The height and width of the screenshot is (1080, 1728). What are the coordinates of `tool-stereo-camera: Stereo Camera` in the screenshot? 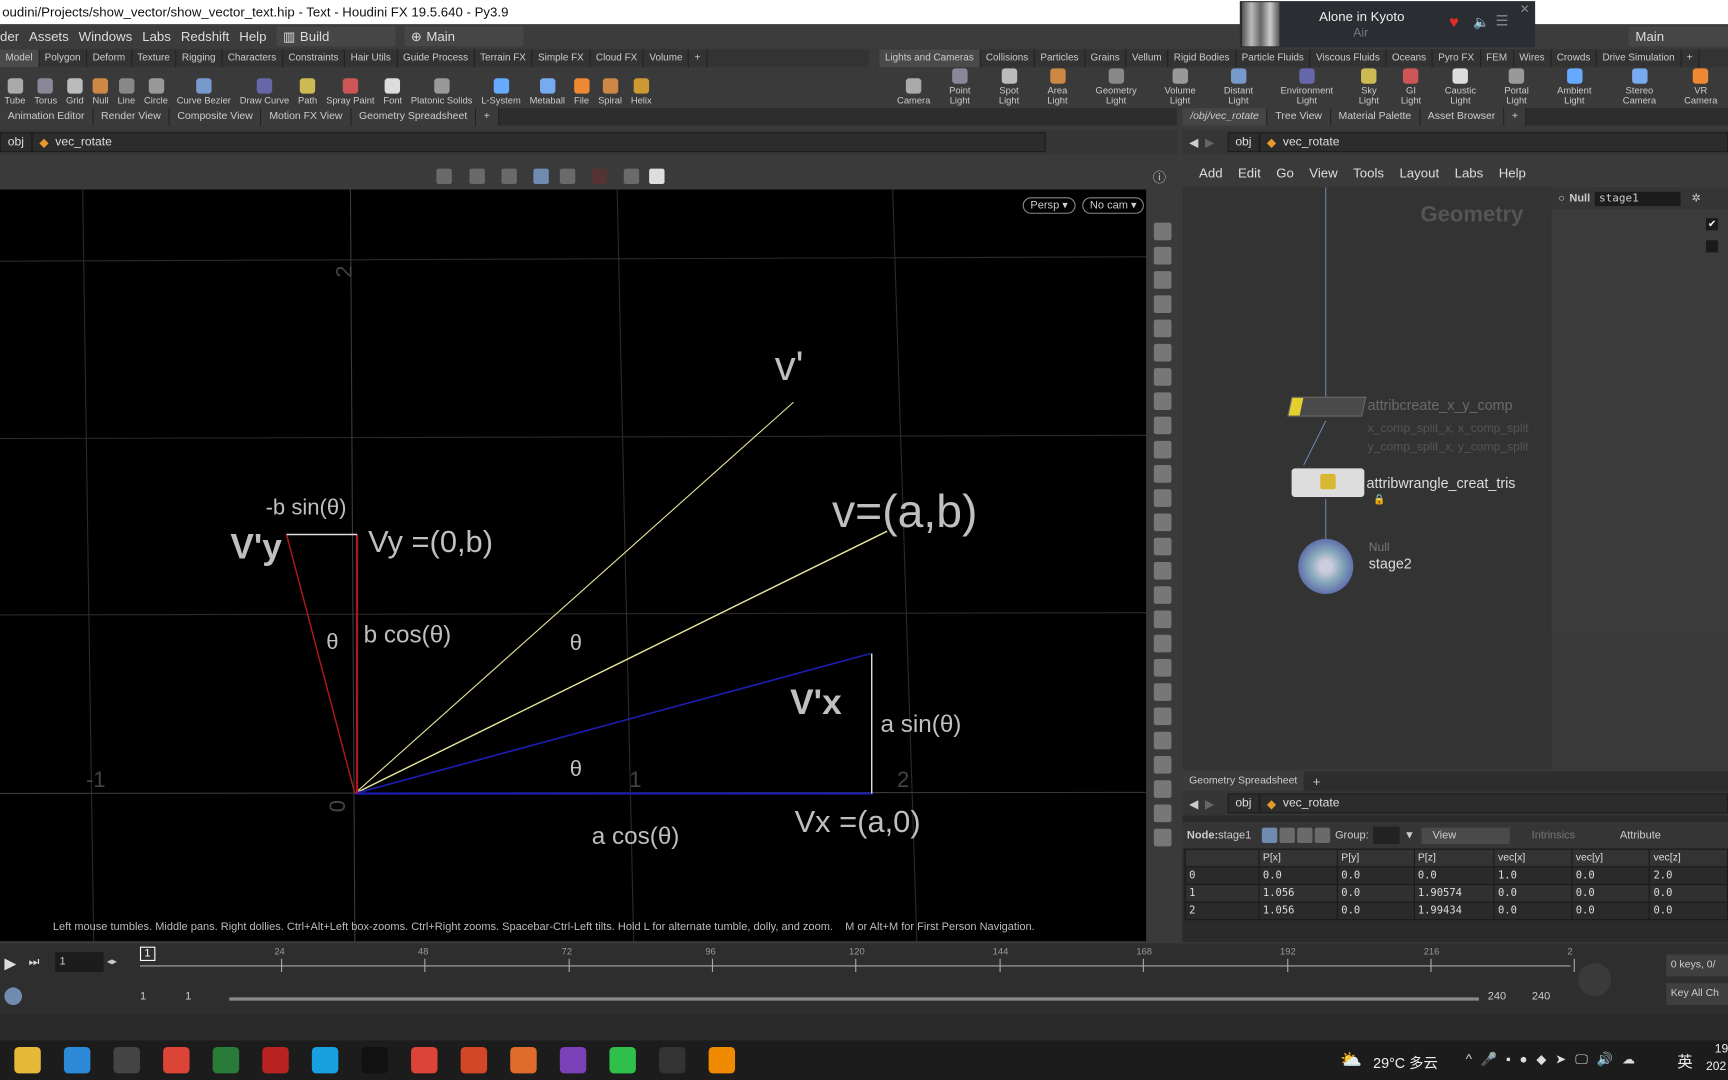 It's located at (1639, 86).